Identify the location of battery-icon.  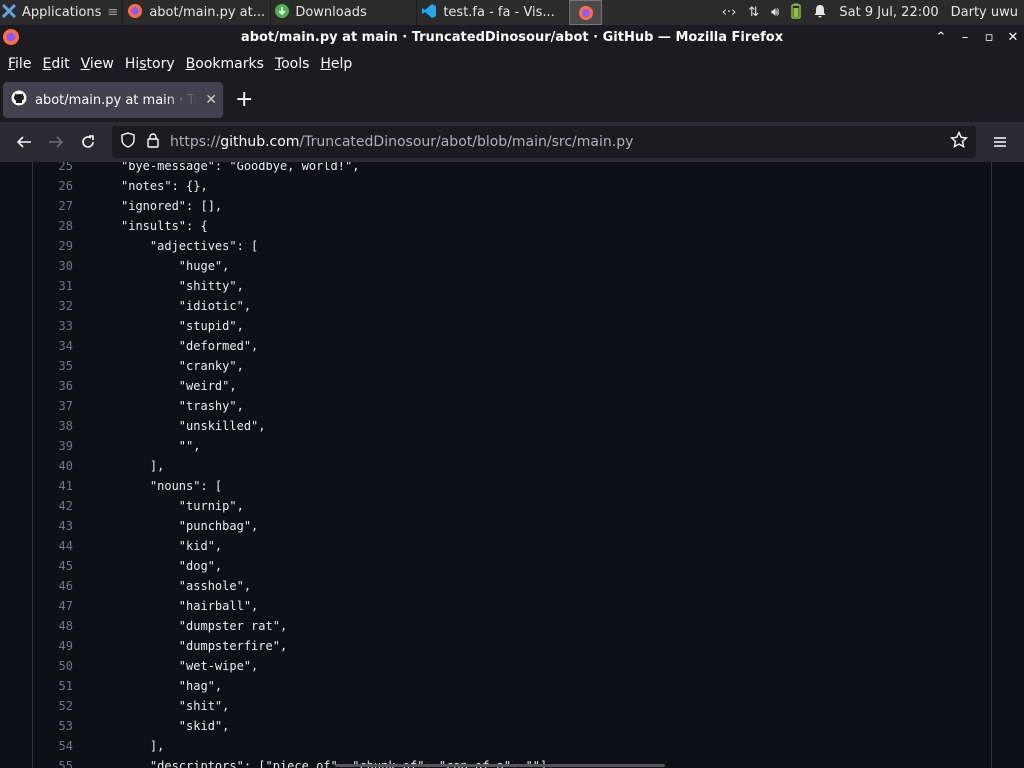
(796, 13).